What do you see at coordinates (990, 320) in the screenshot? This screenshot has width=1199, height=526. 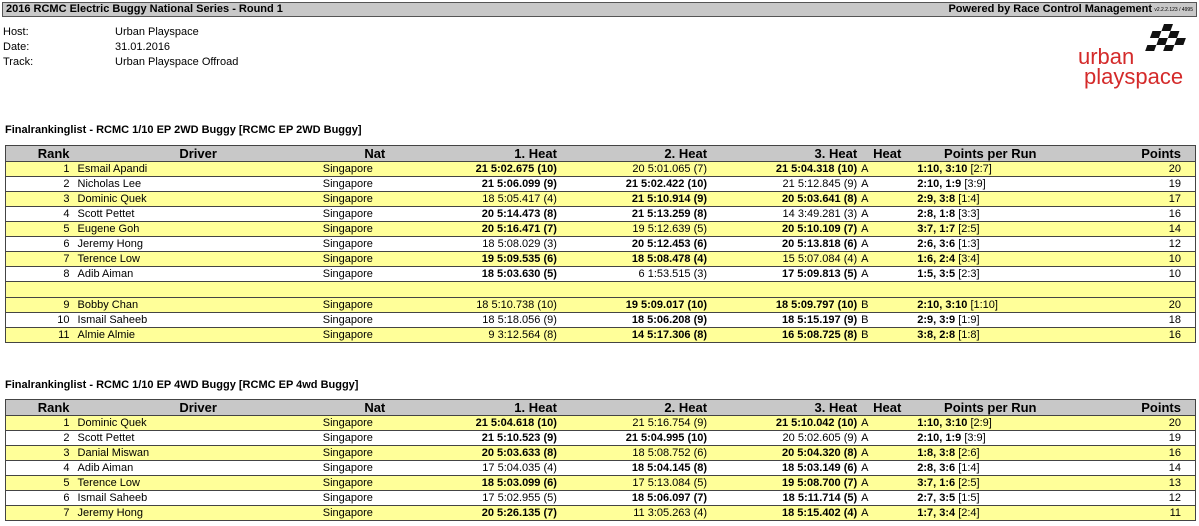 I see `cell-points-per-run: 2:9, 3:9 [1:9]` at bounding box center [990, 320].